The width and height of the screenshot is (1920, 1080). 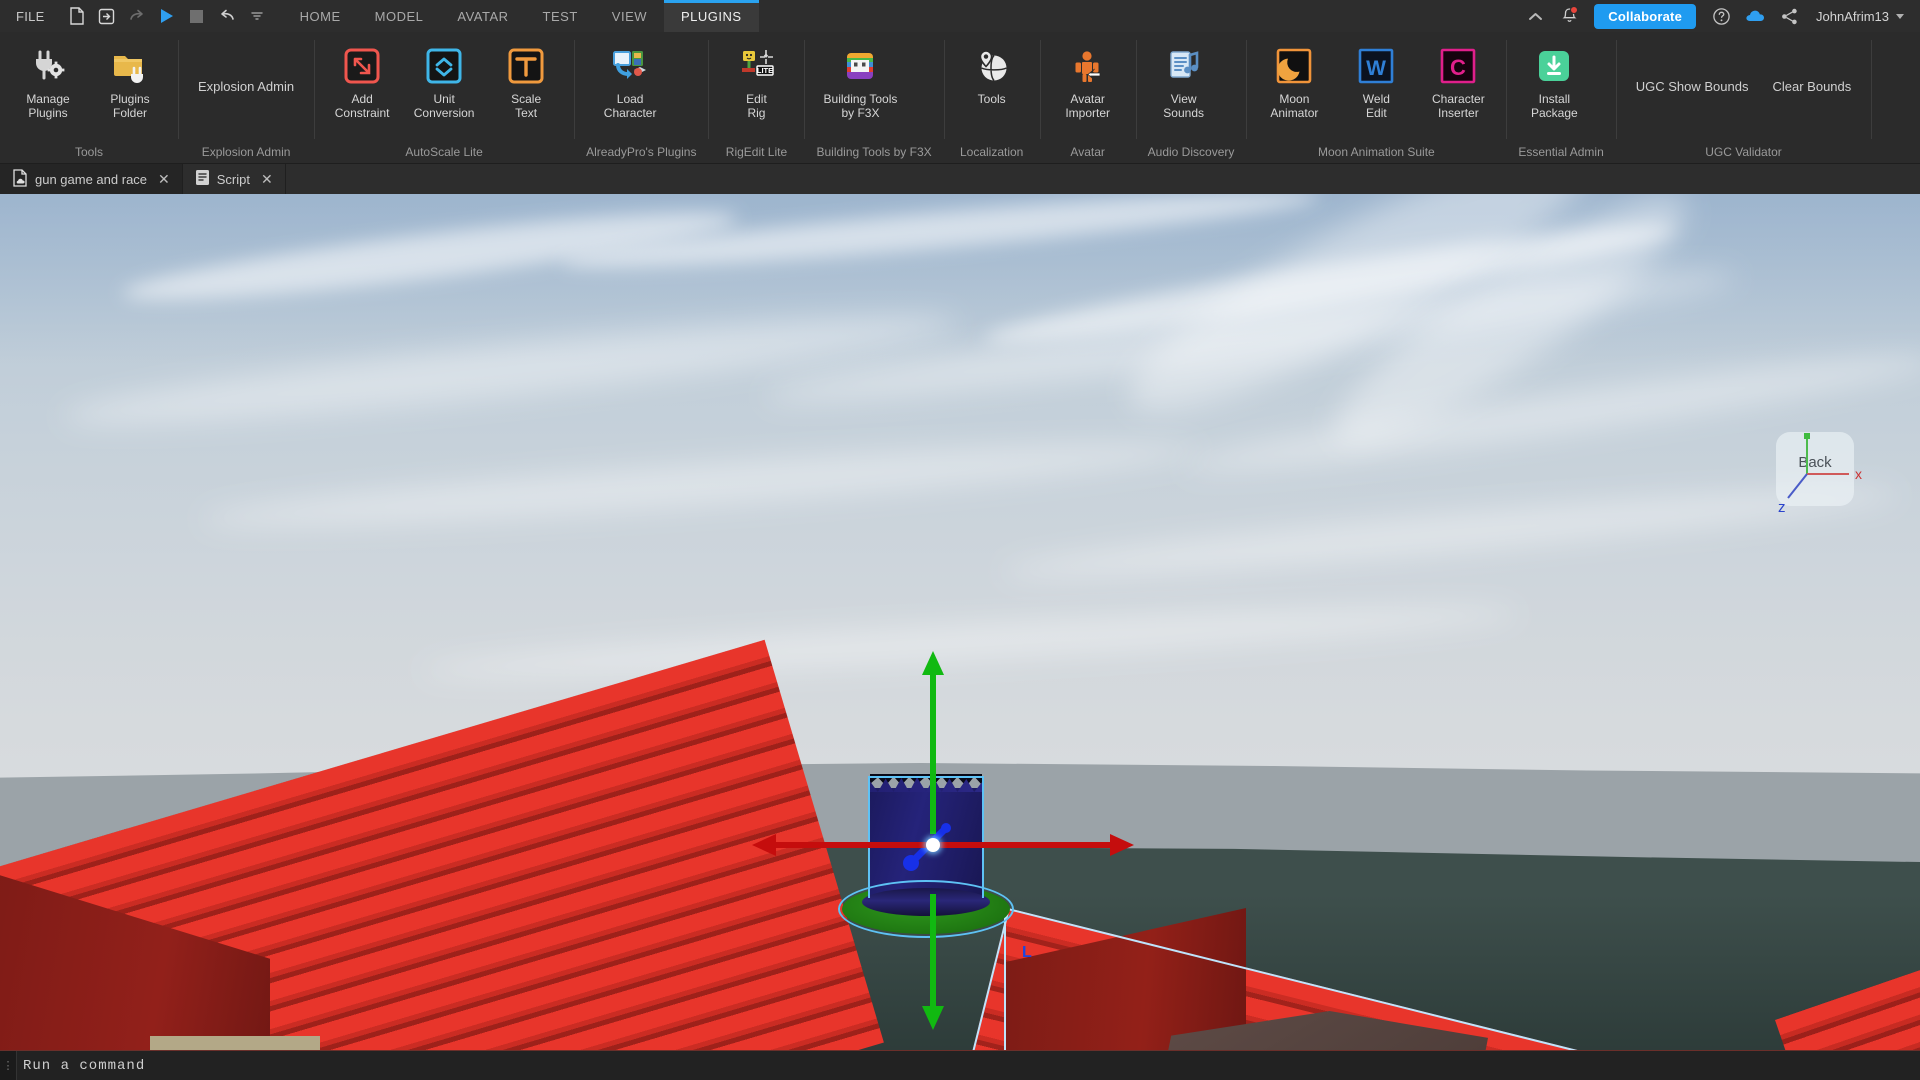 What do you see at coordinates (711, 16) in the screenshot?
I see `ribbon-tab-plugins: PLUGINS` at bounding box center [711, 16].